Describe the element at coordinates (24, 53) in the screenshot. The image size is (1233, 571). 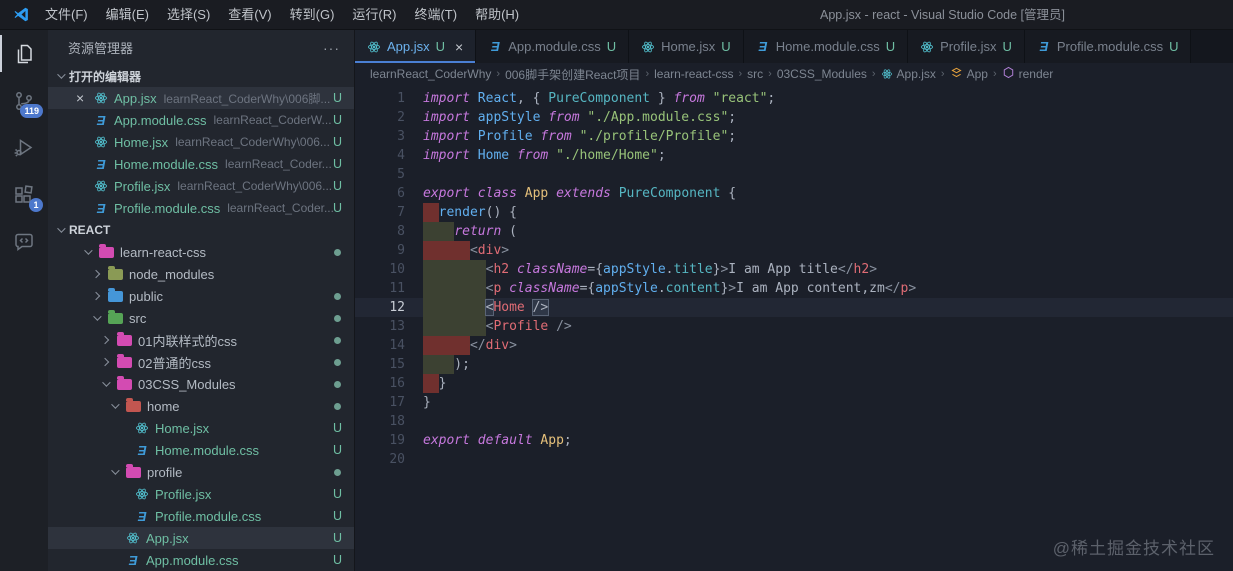
I see `explorer-icon` at that location.